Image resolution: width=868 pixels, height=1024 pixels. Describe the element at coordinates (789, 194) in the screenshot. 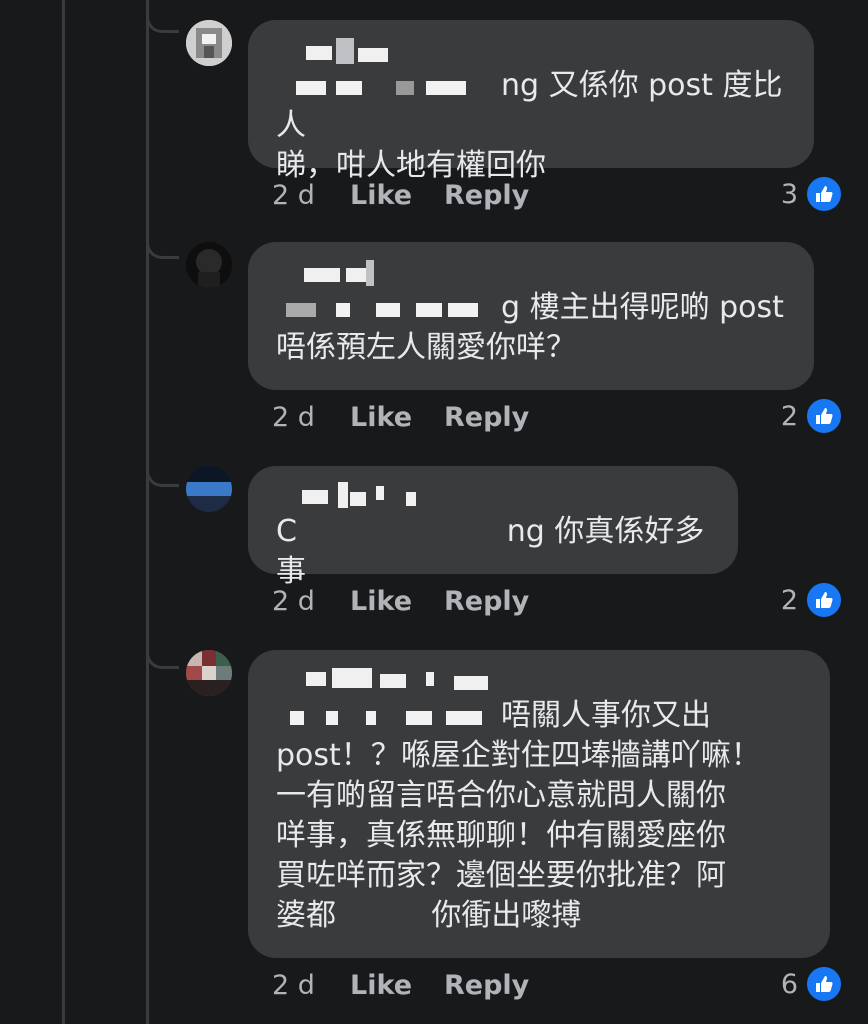

I see `reaction-count: 3` at that location.